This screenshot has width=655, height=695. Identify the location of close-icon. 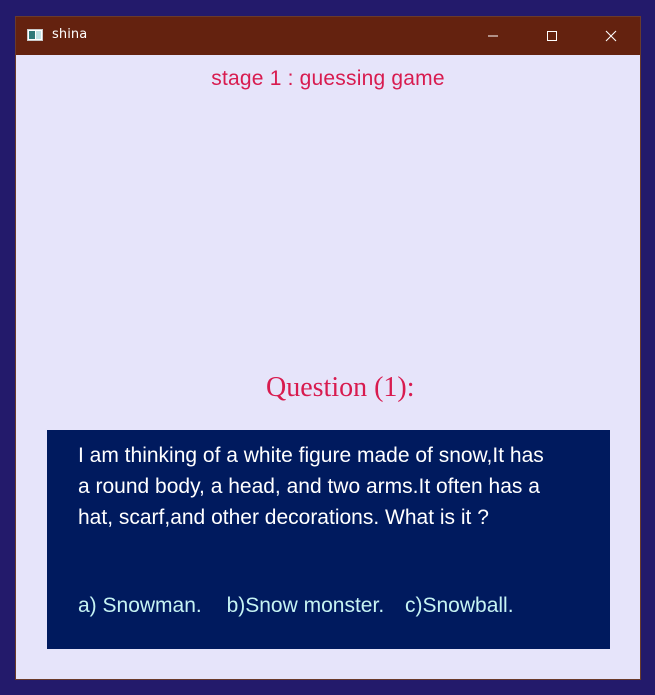
(611, 36).